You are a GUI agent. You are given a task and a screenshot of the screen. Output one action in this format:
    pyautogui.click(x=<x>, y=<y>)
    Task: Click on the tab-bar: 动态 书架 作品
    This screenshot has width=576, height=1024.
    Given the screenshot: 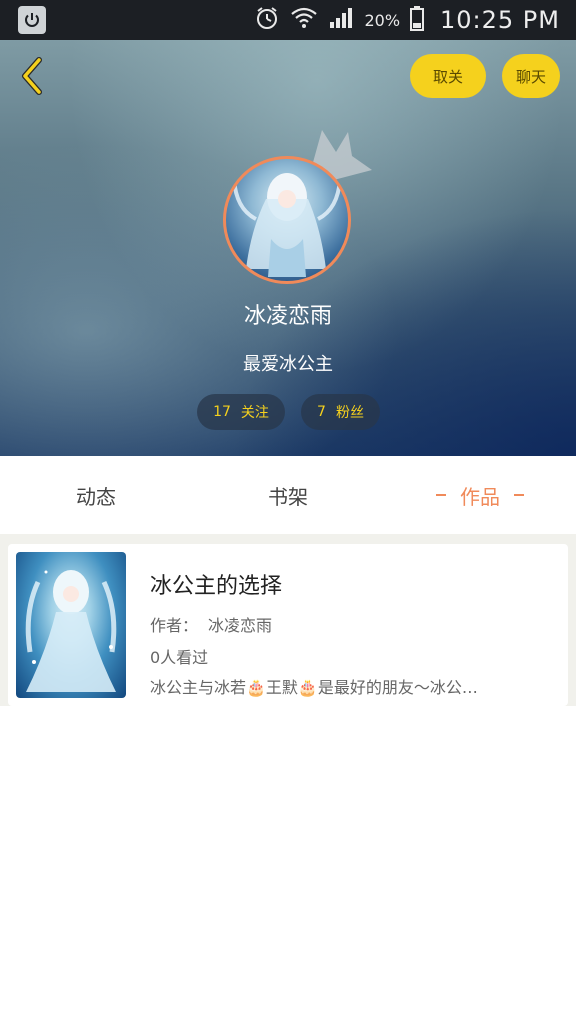 What is the action you would take?
    pyautogui.click(x=288, y=495)
    